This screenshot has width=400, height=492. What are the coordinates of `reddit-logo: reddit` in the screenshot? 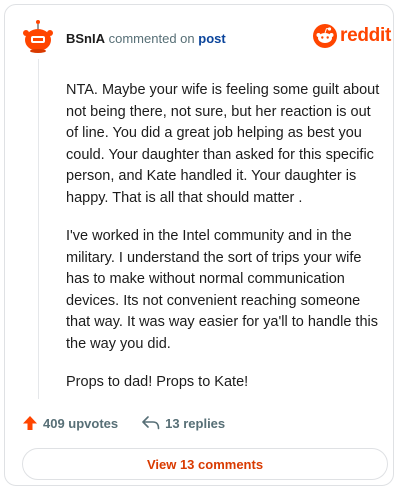 It's located at (352, 36).